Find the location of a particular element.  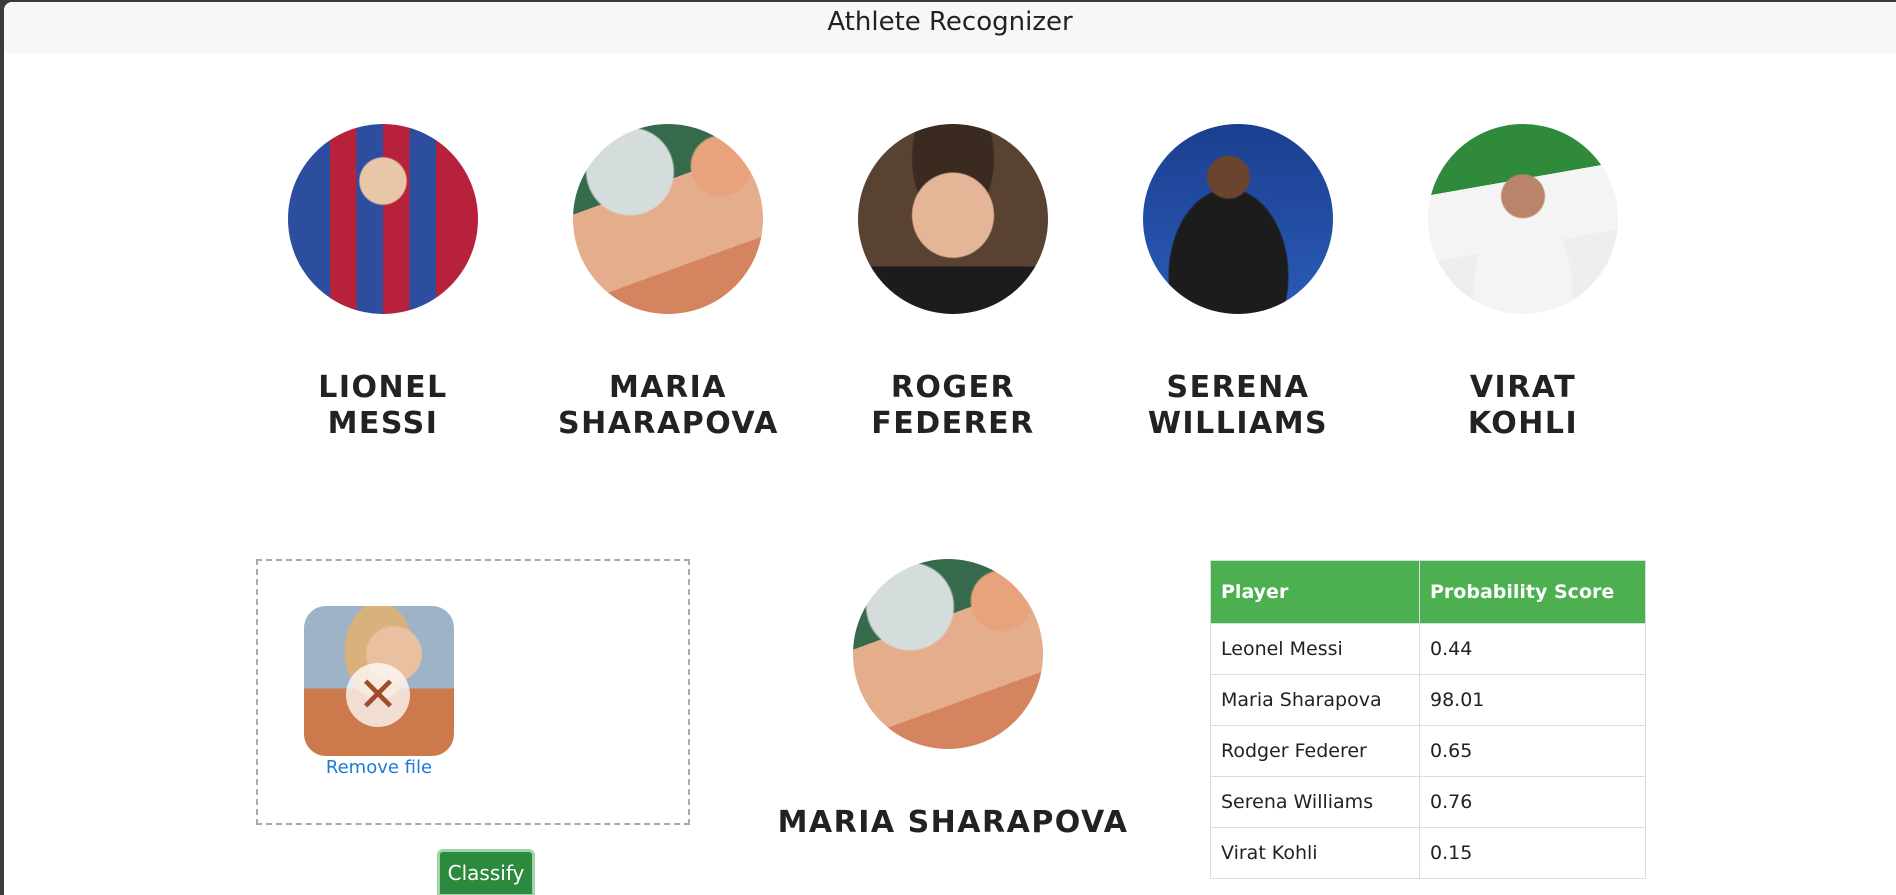

app-title: Athlete Recognizer is located at coordinates (950, 21).